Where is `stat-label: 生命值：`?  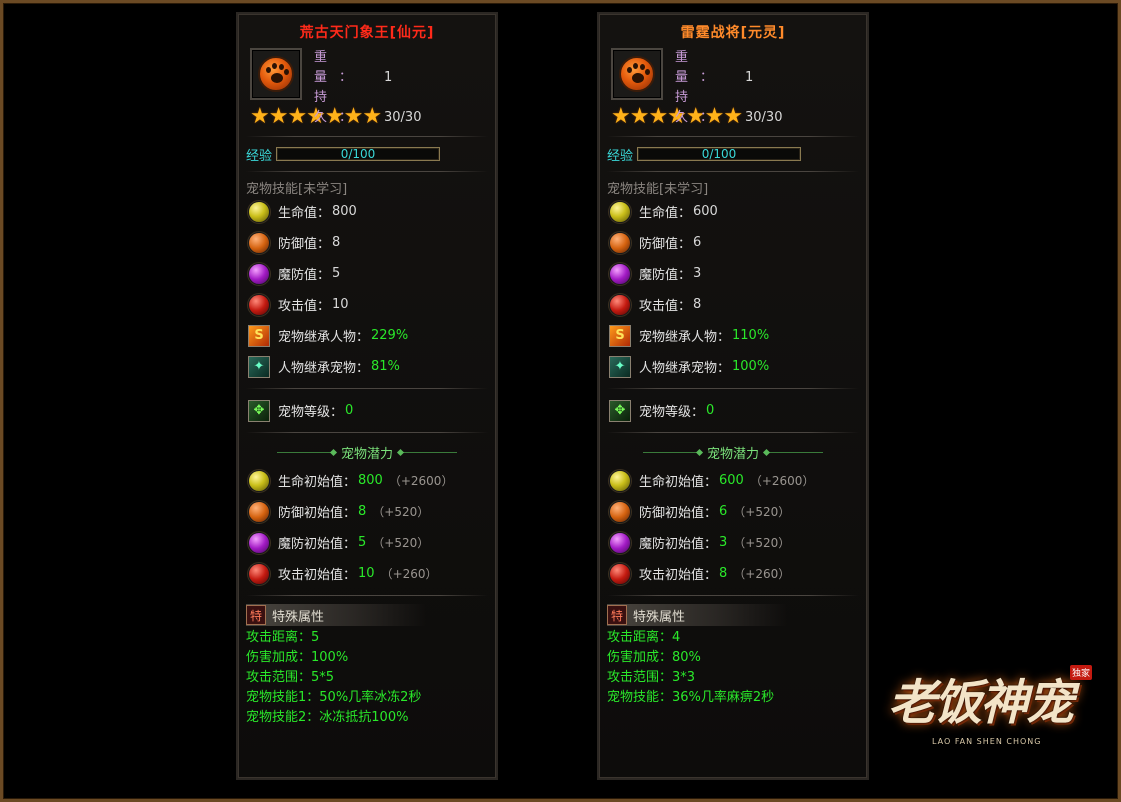 stat-label: 生命值： is located at coordinates (304, 213).